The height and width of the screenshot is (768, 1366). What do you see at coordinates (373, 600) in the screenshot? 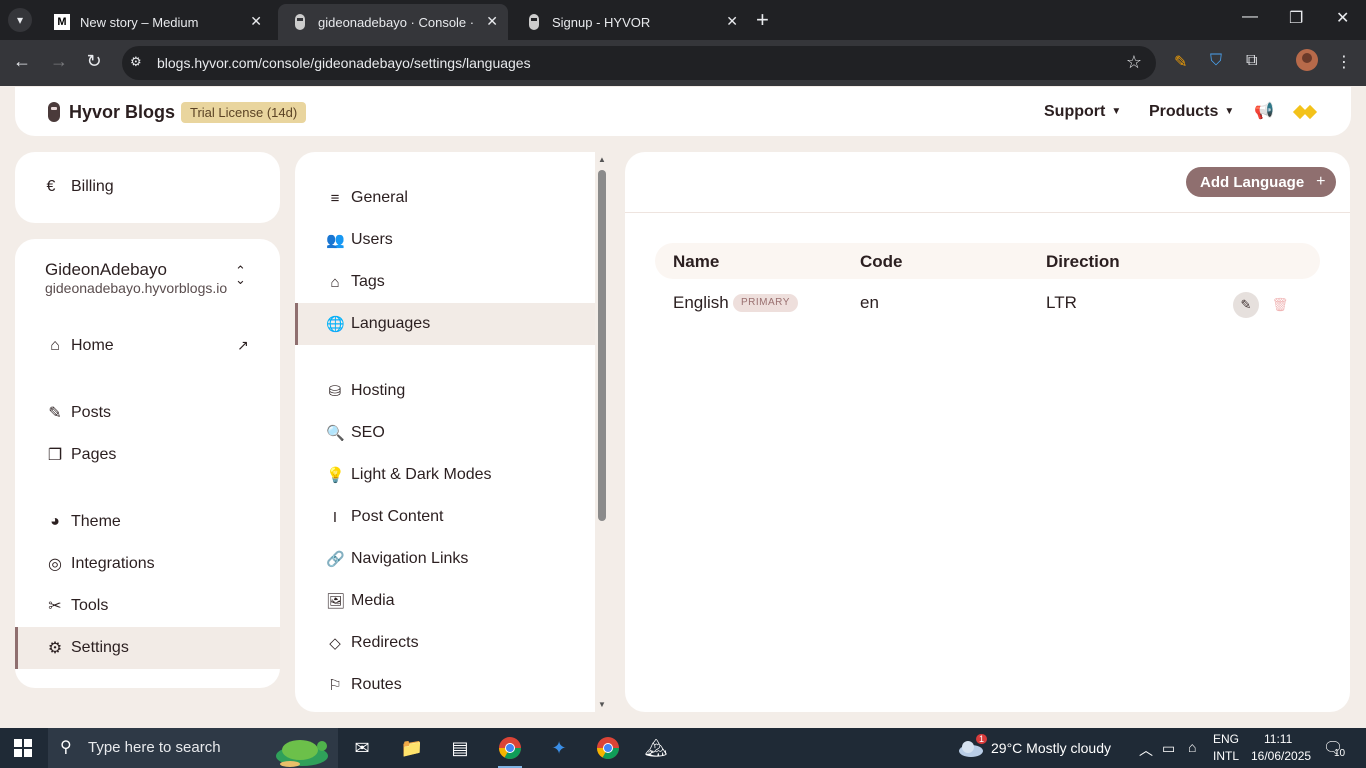
I see `settings-nav-label: Media` at bounding box center [373, 600].